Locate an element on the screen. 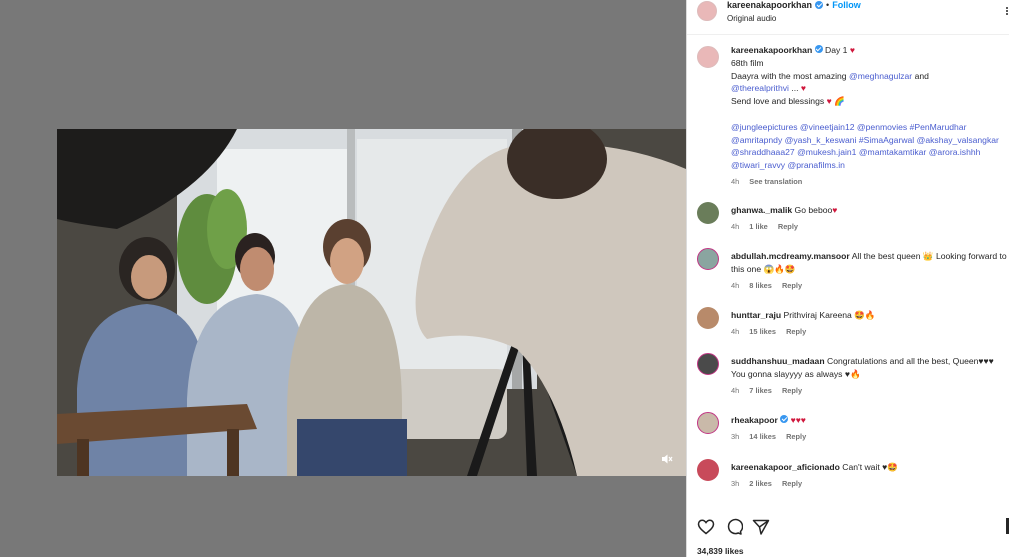  more-options-icon is located at coordinates (1006, 11).